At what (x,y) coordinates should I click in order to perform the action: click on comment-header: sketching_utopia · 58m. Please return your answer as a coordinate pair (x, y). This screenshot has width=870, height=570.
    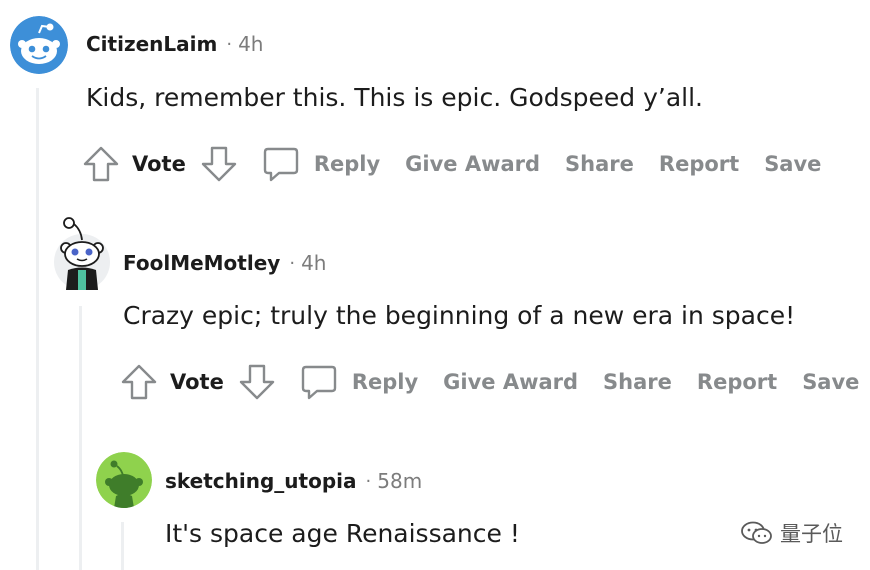
    Looking at the image, I should click on (293, 481).